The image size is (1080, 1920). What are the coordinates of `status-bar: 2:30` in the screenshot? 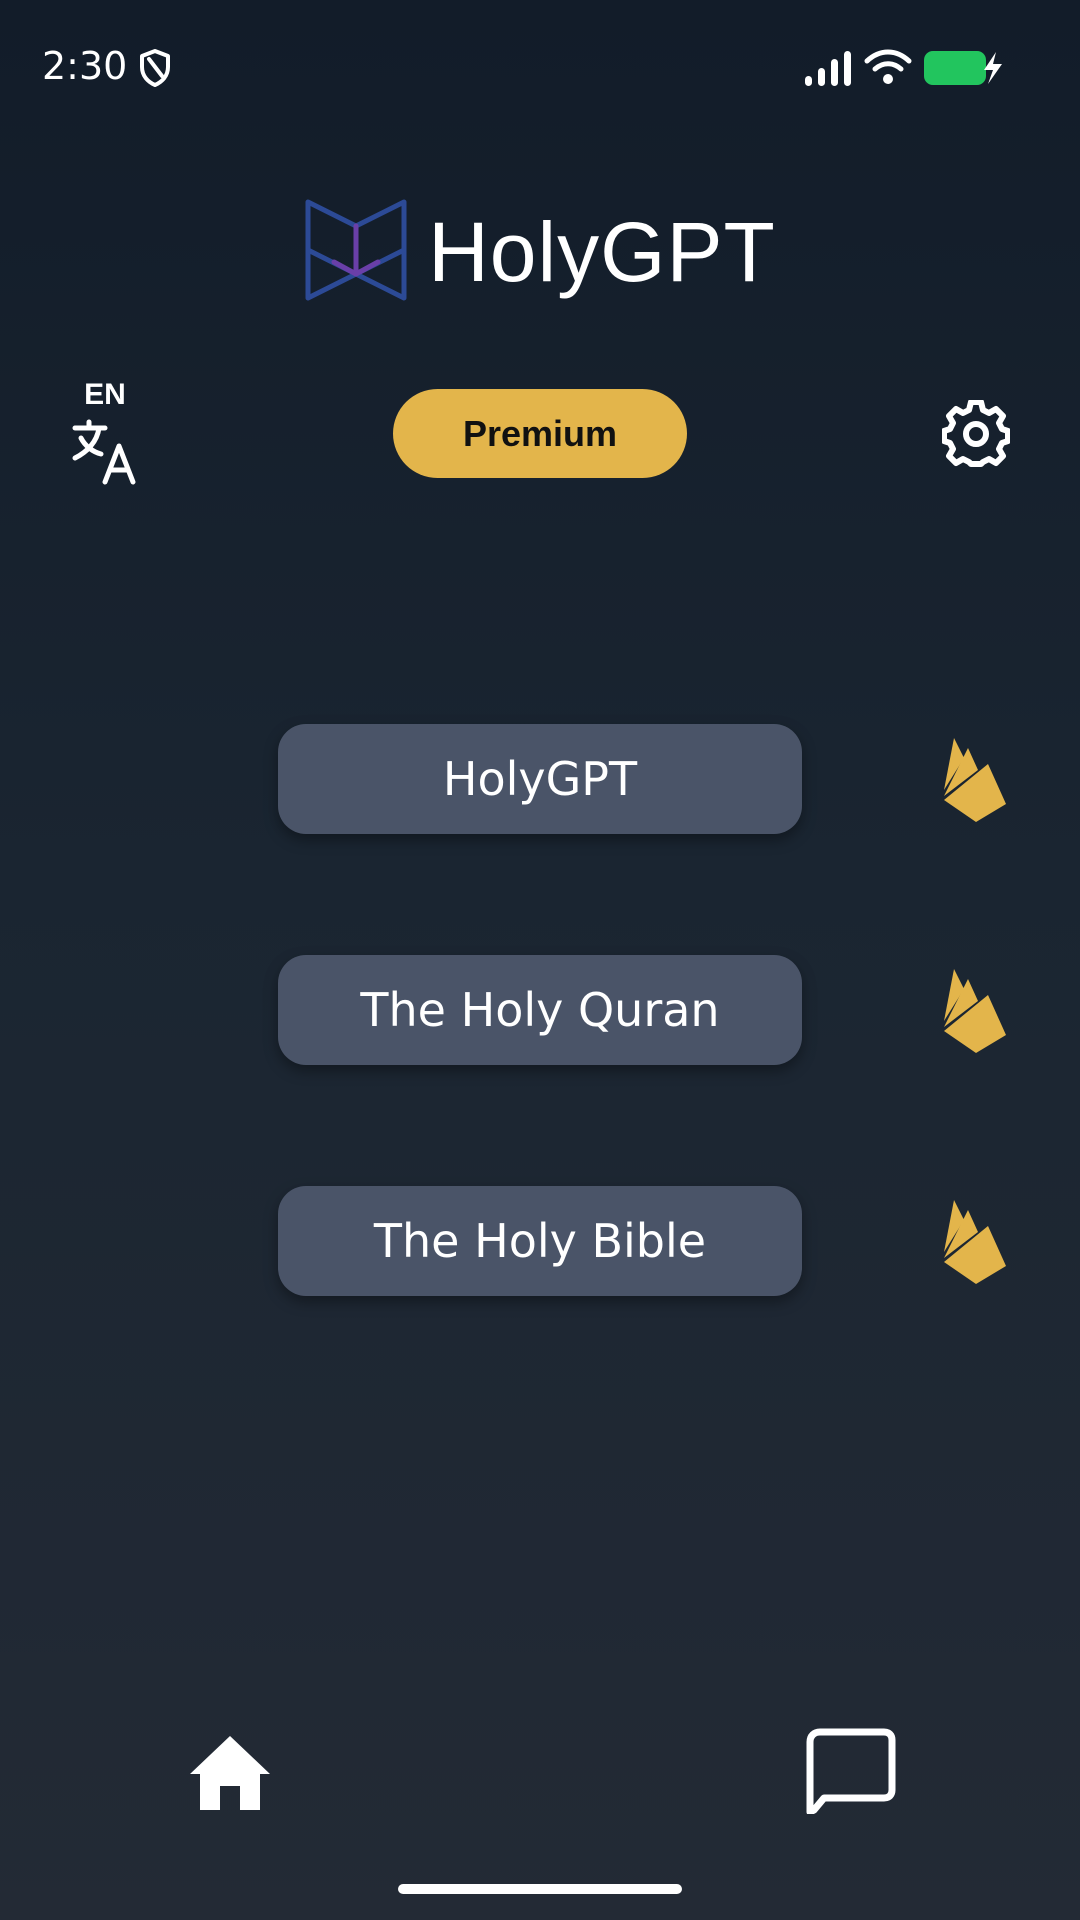 It's located at (540, 70).